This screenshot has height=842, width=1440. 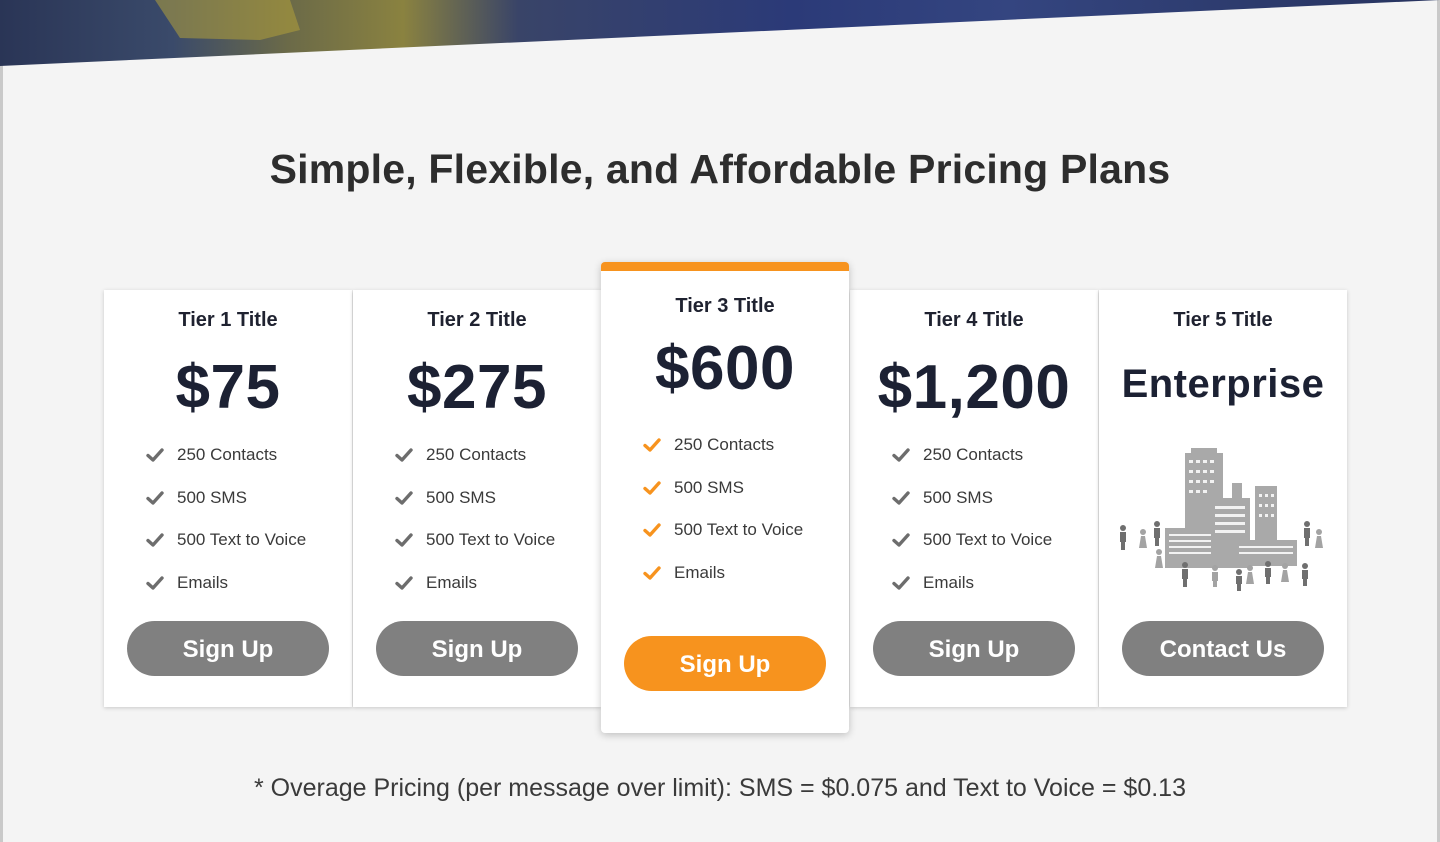 What do you see at coordinates (477, 320) in the screenshot?
I see `tier-title: Tier 2 Title` at bounding box center [477, 320].